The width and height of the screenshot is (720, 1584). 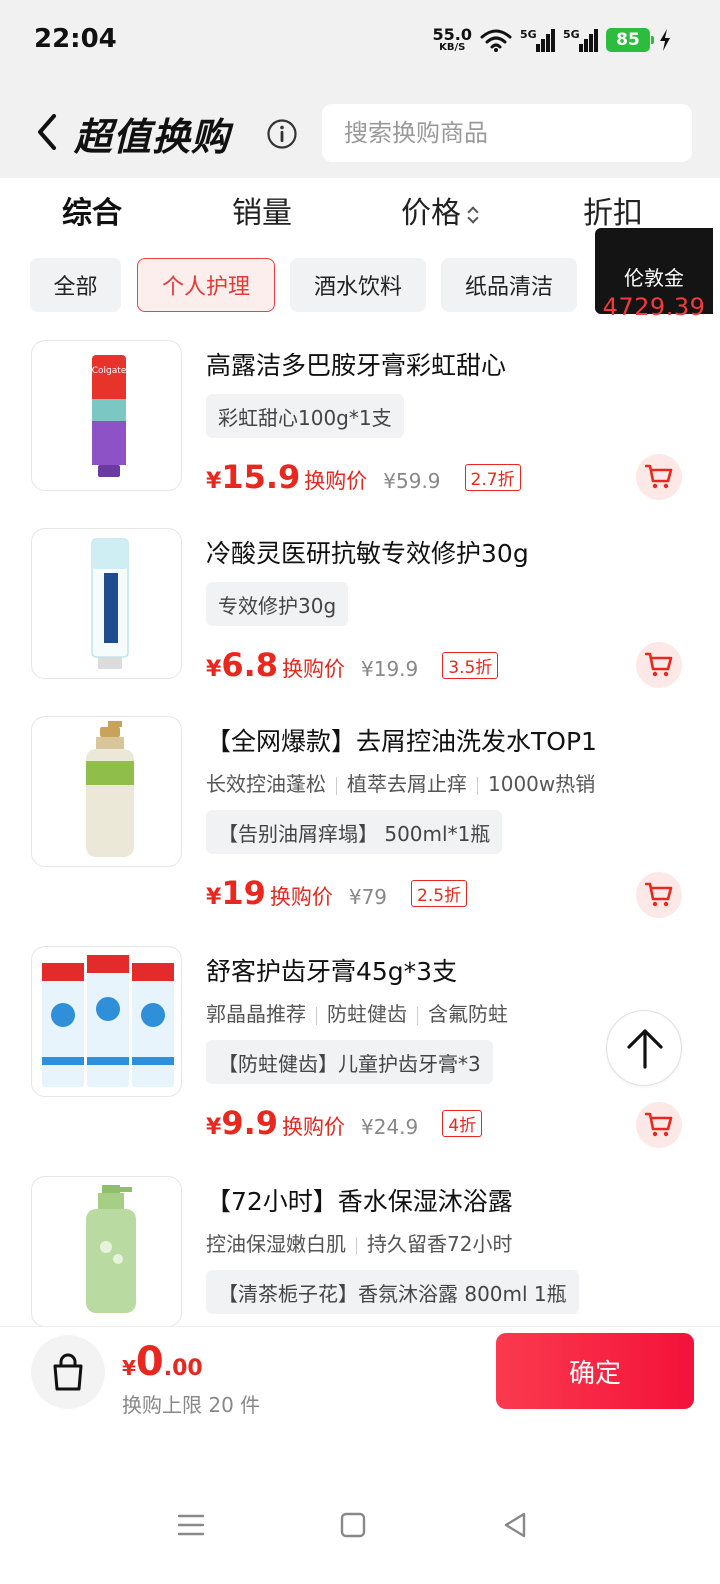 I want to click on network-speed-value: 55.0, so click(x=452, y=34).